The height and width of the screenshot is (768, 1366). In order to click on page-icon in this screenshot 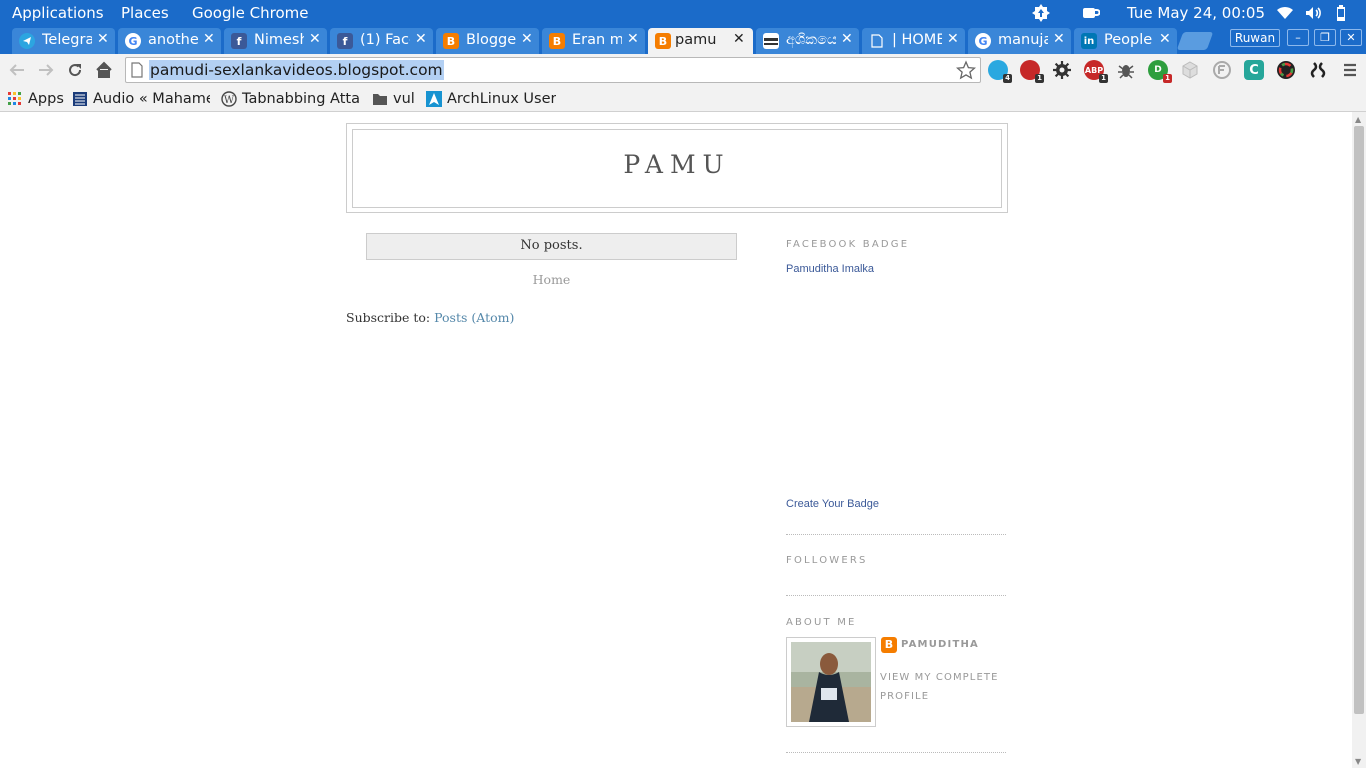, I will do `click(137, 70)`.